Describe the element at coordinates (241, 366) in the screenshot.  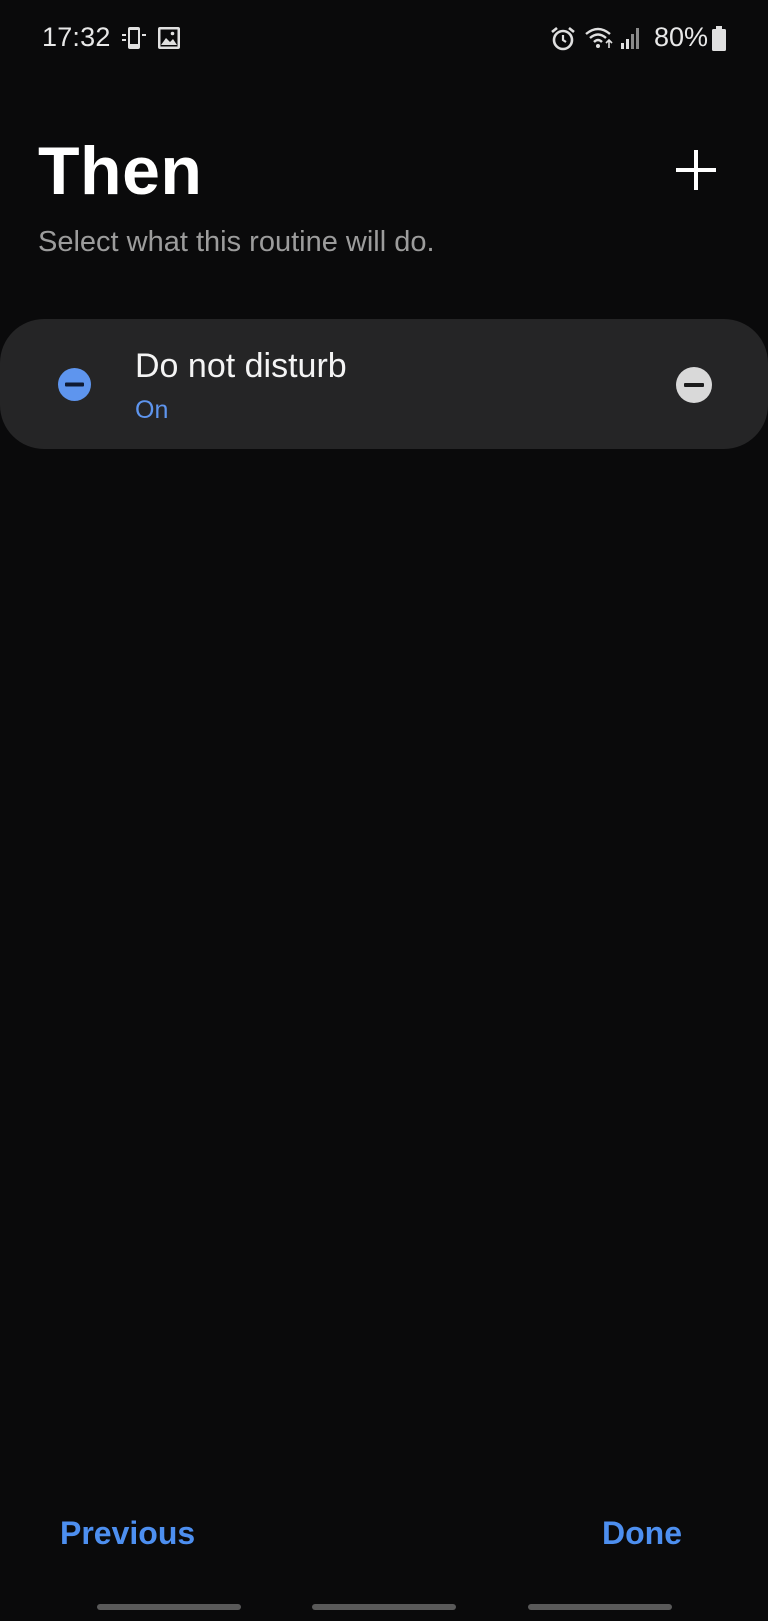
I see `action-title: Do not disturb` at that location.